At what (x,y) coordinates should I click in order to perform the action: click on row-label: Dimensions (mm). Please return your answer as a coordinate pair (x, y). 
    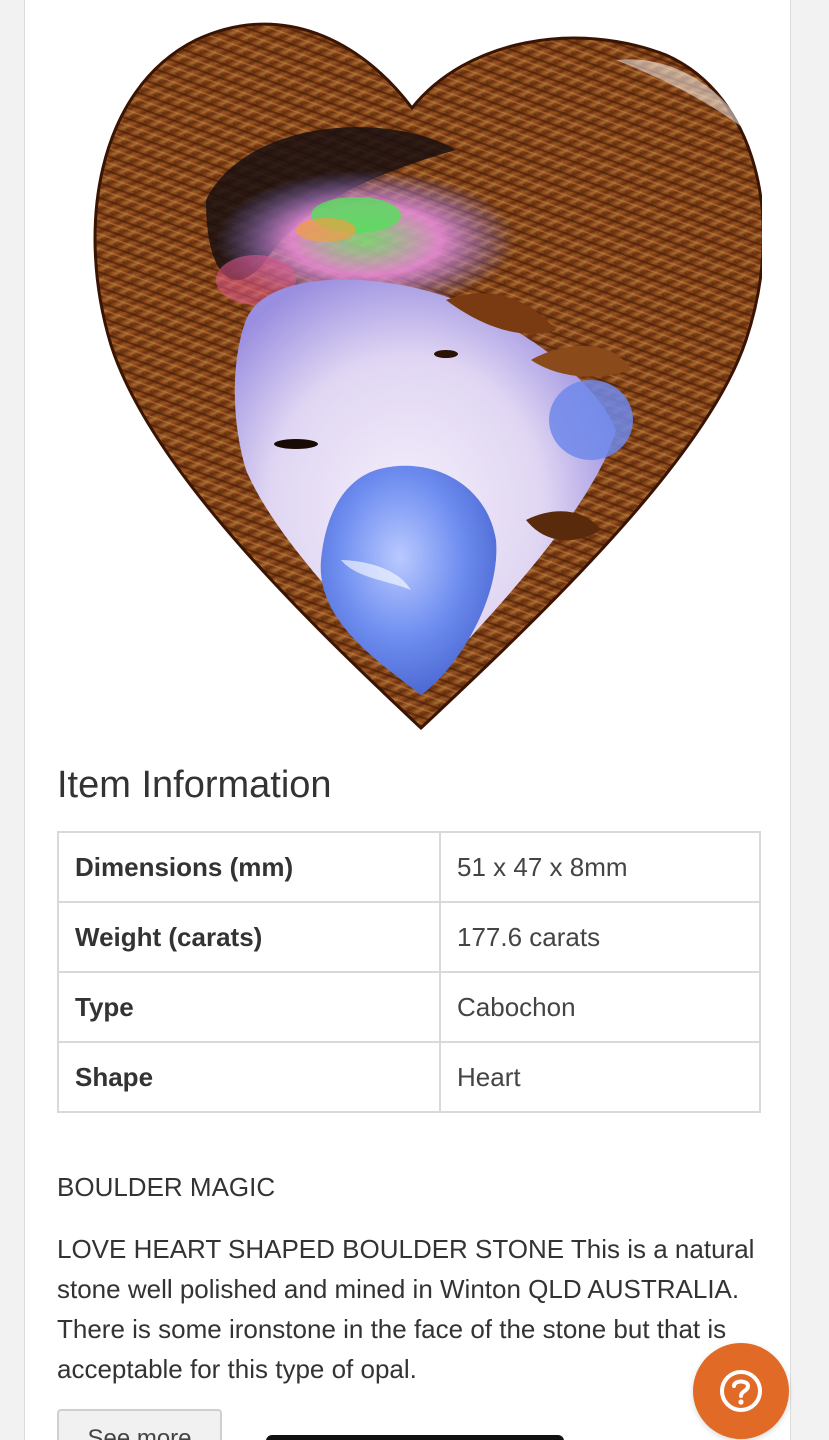
    Looking at the image, I should click on (249, 867).